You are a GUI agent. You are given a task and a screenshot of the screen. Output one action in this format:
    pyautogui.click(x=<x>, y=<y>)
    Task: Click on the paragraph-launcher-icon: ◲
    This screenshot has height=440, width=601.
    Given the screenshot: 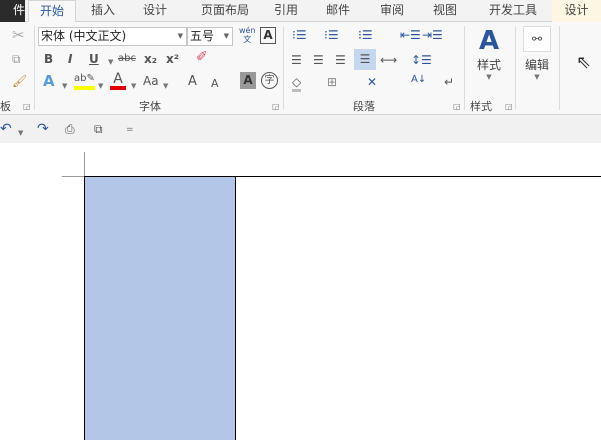 What is the action you would take?
    pyautogui.click(x=457, y=106)
    